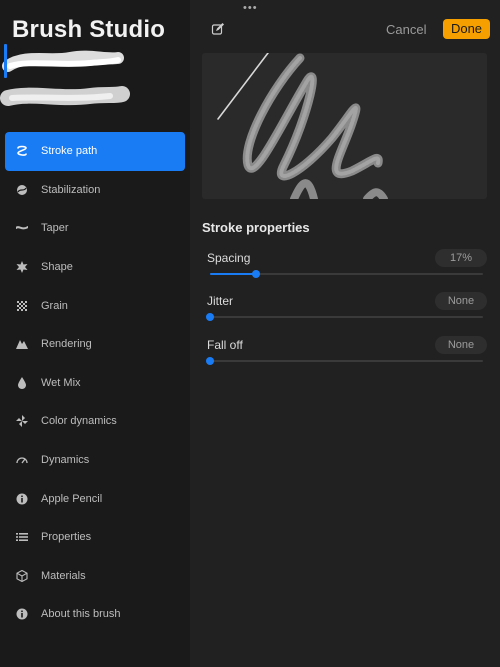  Describe the element at coordinates (65, 460) in the screenshot. I see `sidebar-item-label: Dynamics` at that location.